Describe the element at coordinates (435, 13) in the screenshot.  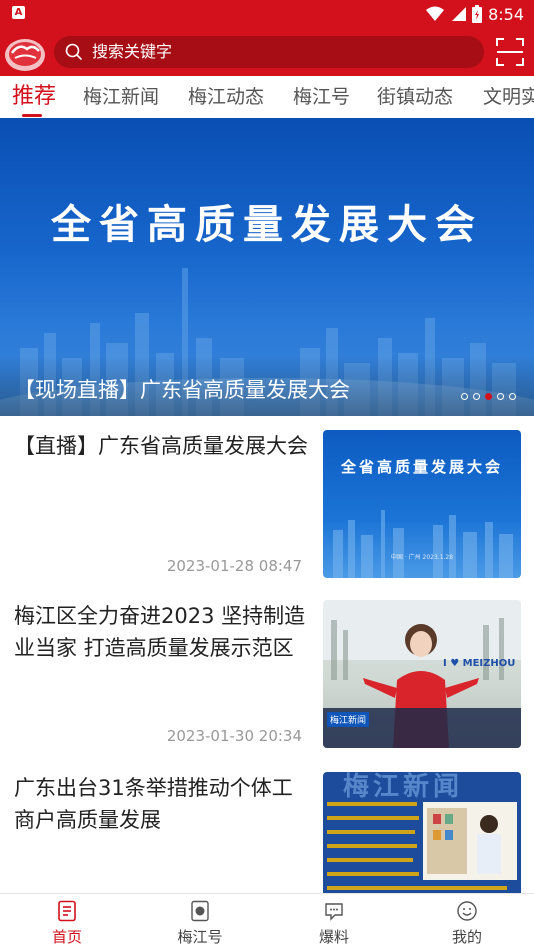
I see `wifi-icon` at that location.